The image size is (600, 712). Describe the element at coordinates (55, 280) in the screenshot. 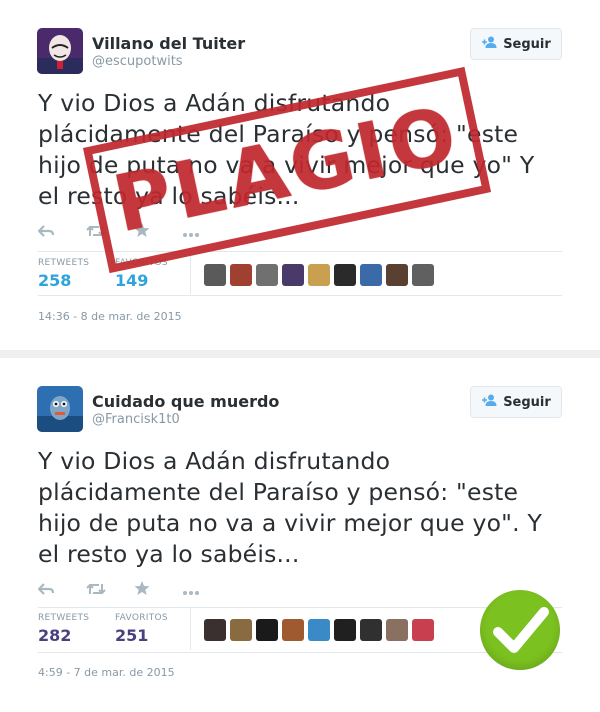

I see `retweets-count: 258` at that location.